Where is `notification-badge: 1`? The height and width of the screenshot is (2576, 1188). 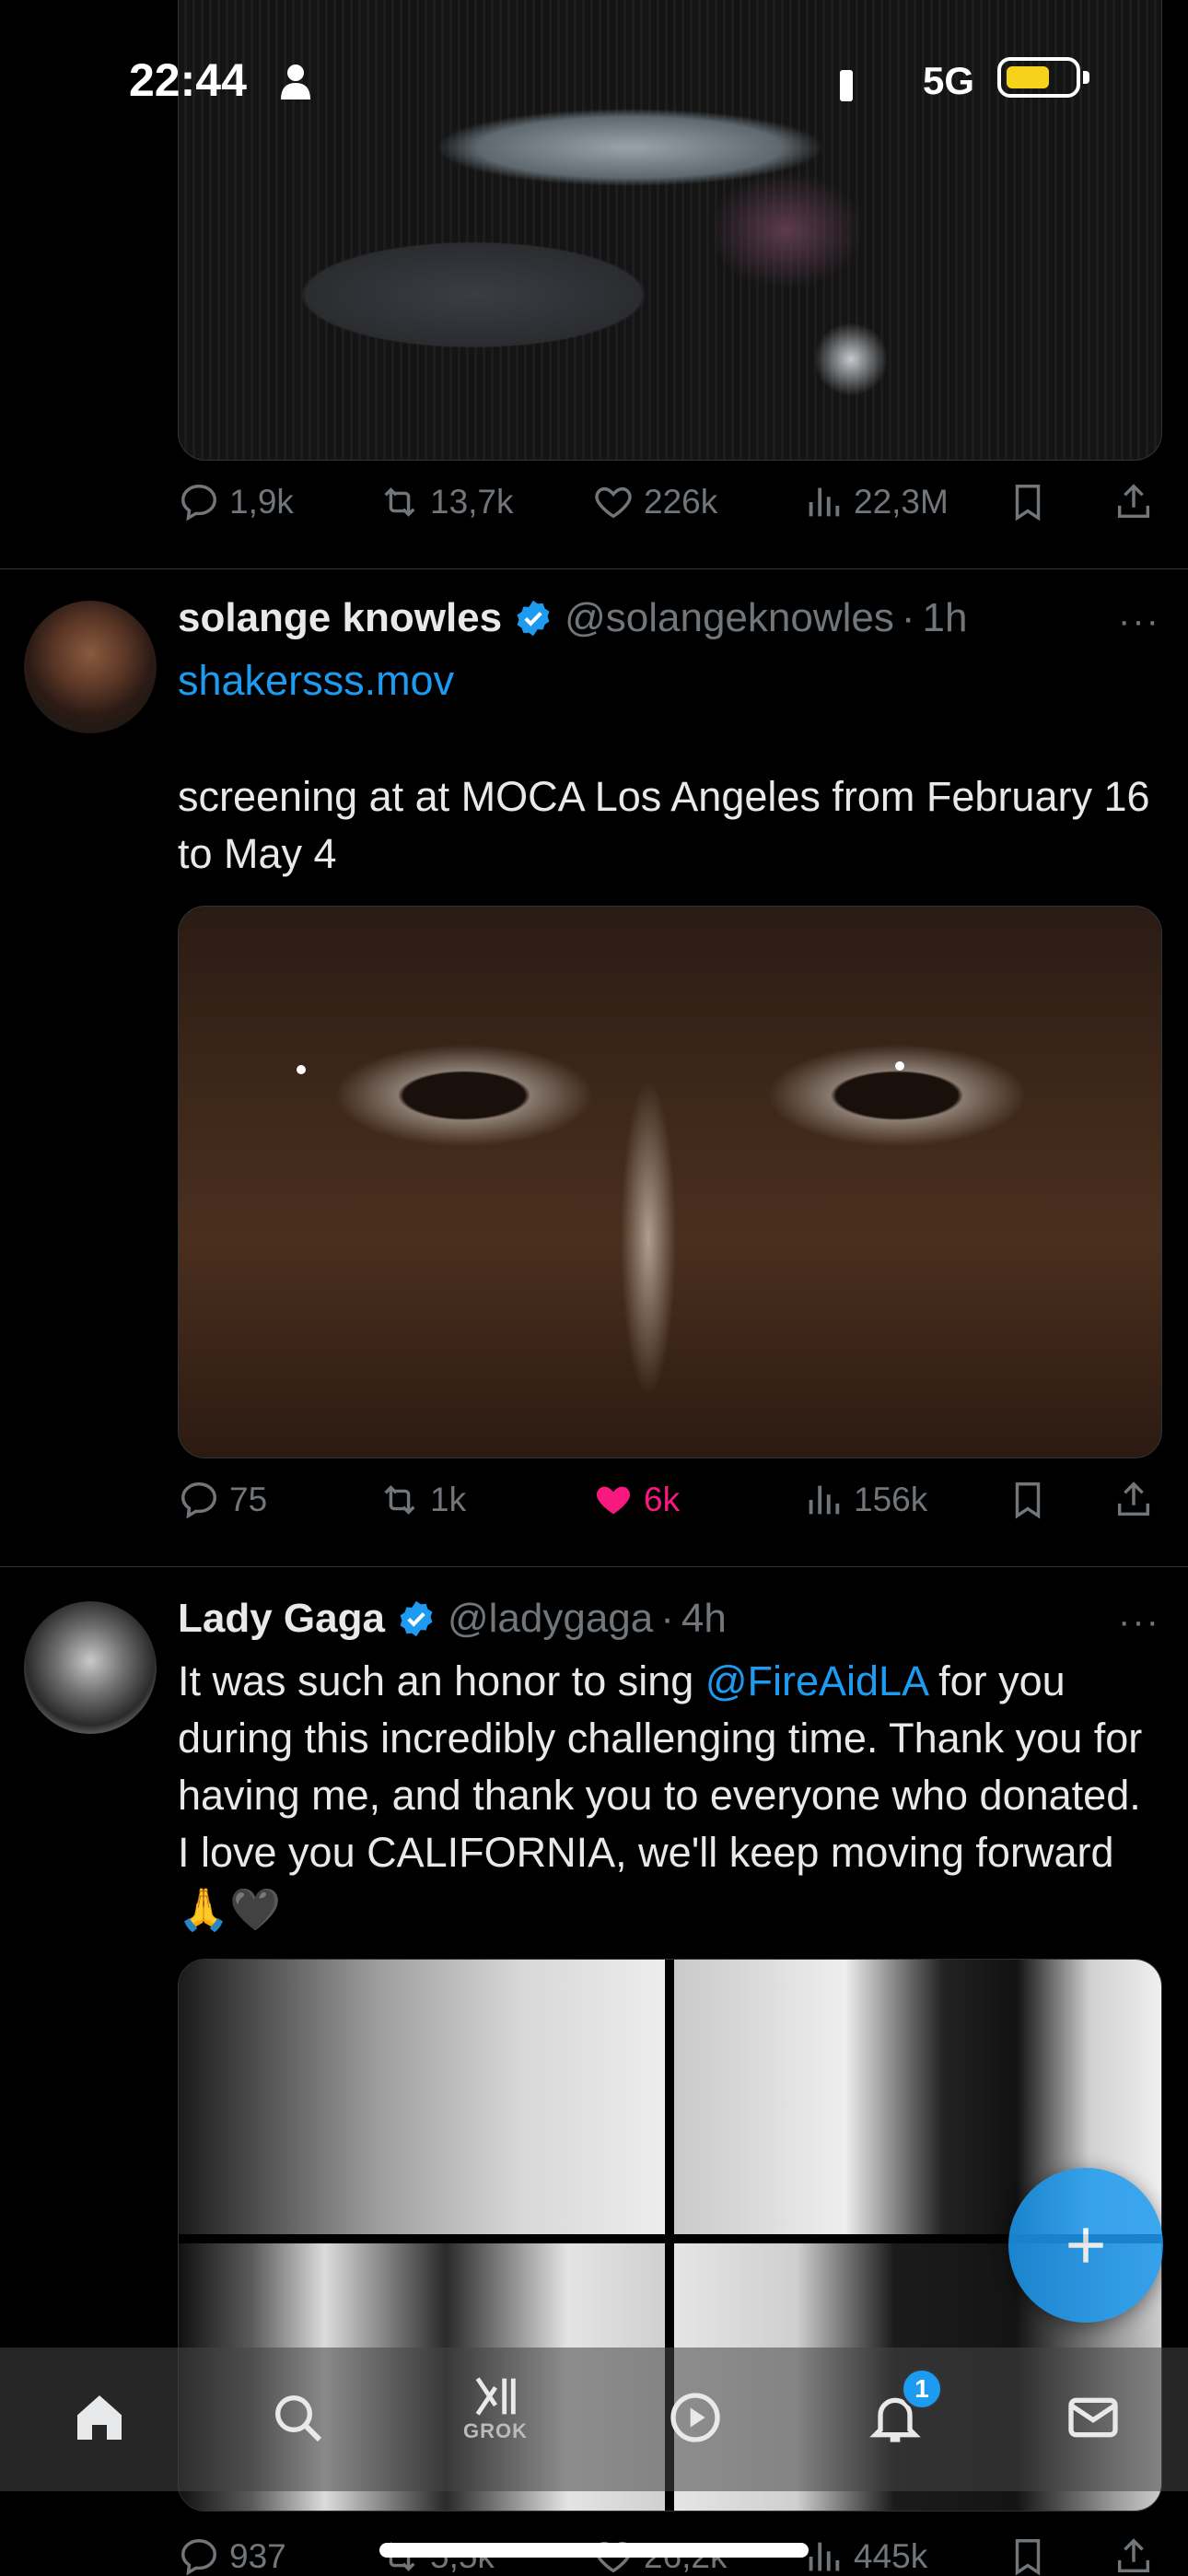
notification-badge: 1 is located at coordinates (922, 2389).